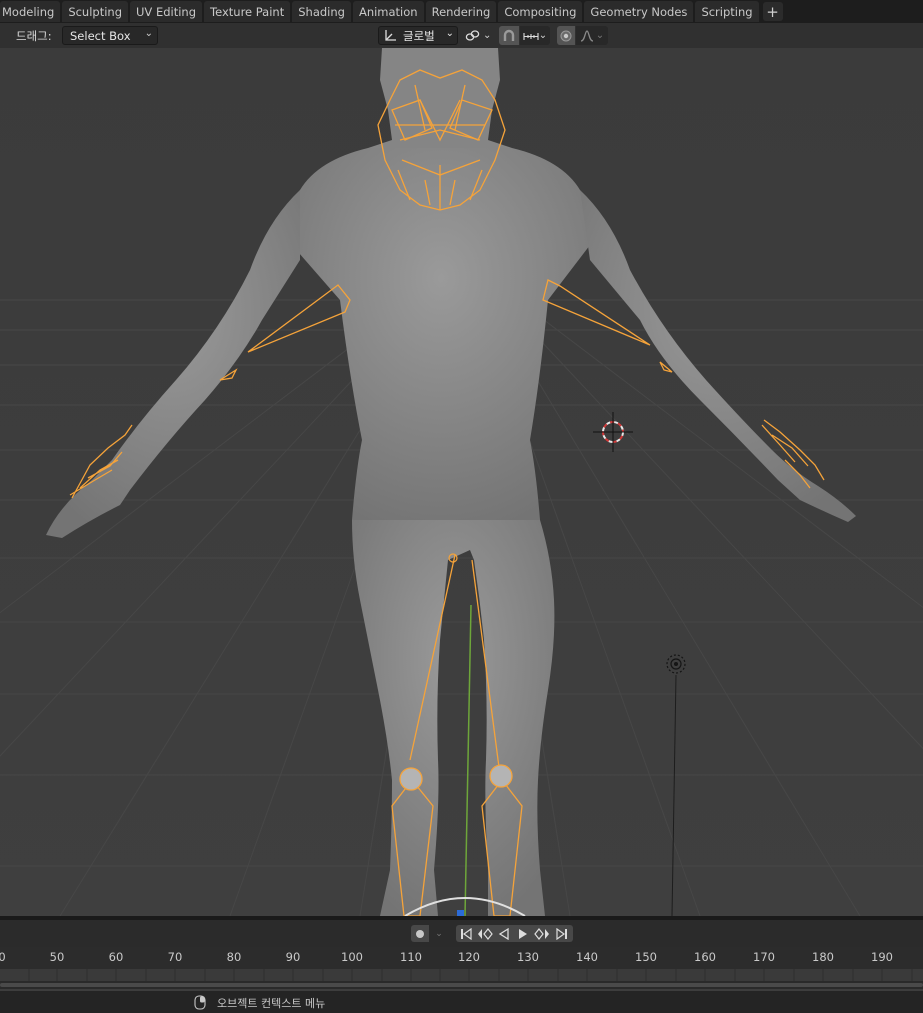 Image resolution: width=923 pixels, height=1013 pixels. Describe the element at coordinates (705, 957) in the screenshot. I see `tick-label: 160` at that location.